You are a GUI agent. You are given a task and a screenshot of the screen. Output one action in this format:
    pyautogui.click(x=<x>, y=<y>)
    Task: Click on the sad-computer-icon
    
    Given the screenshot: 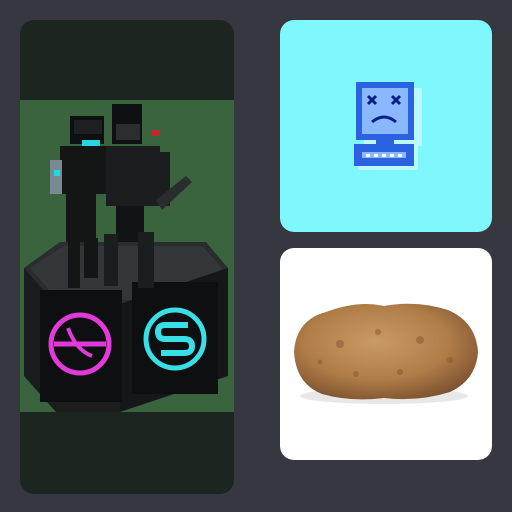 What is the action you would take?
    pyautogui.click(x=388, y=126)
    